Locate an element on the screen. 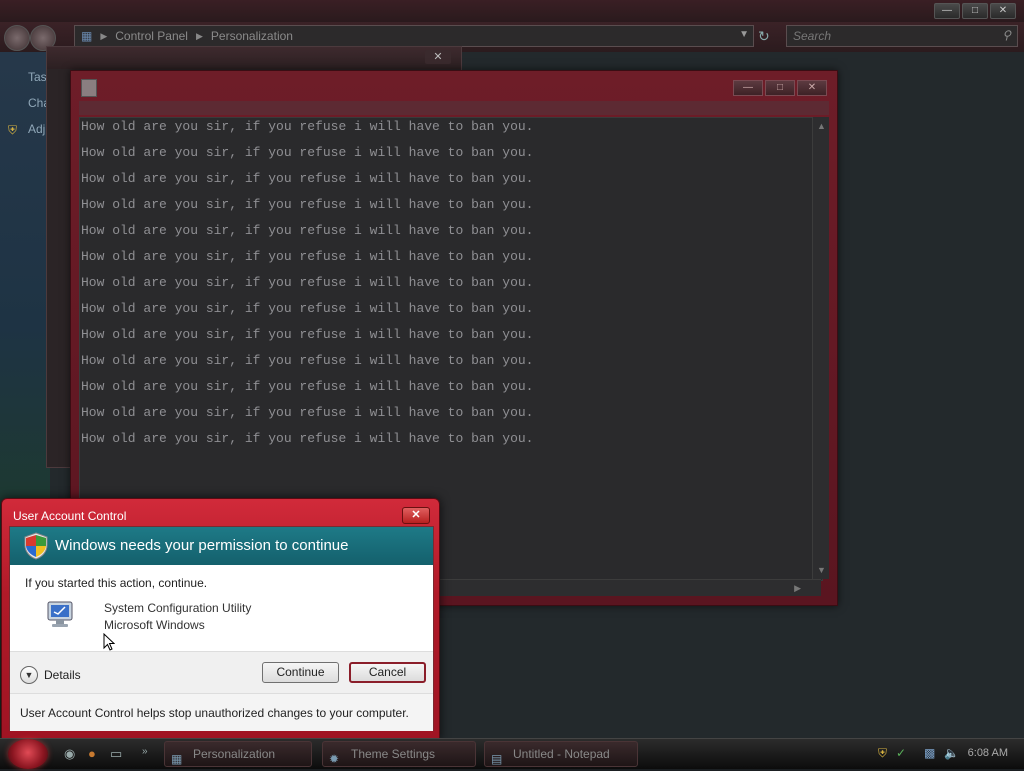  uac-title: User Account Control is located at coordinates (70, 516).